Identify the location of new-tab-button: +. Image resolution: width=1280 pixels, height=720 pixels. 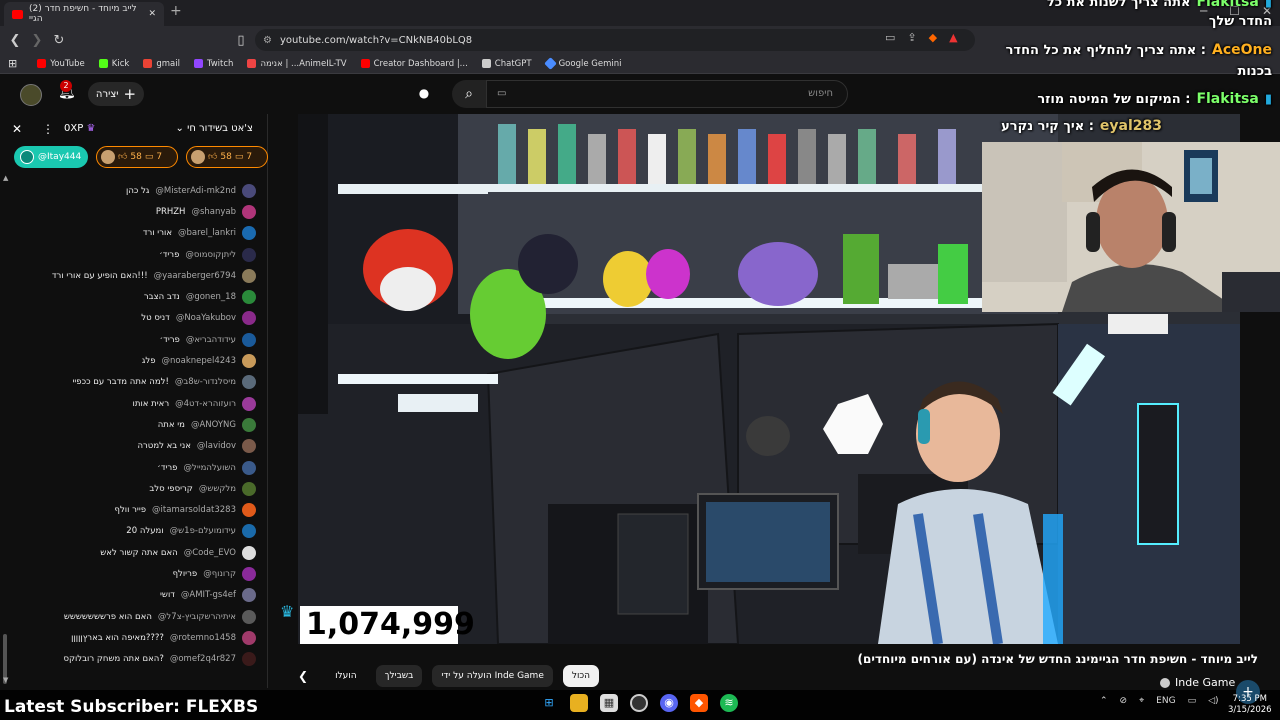
(176, 11).